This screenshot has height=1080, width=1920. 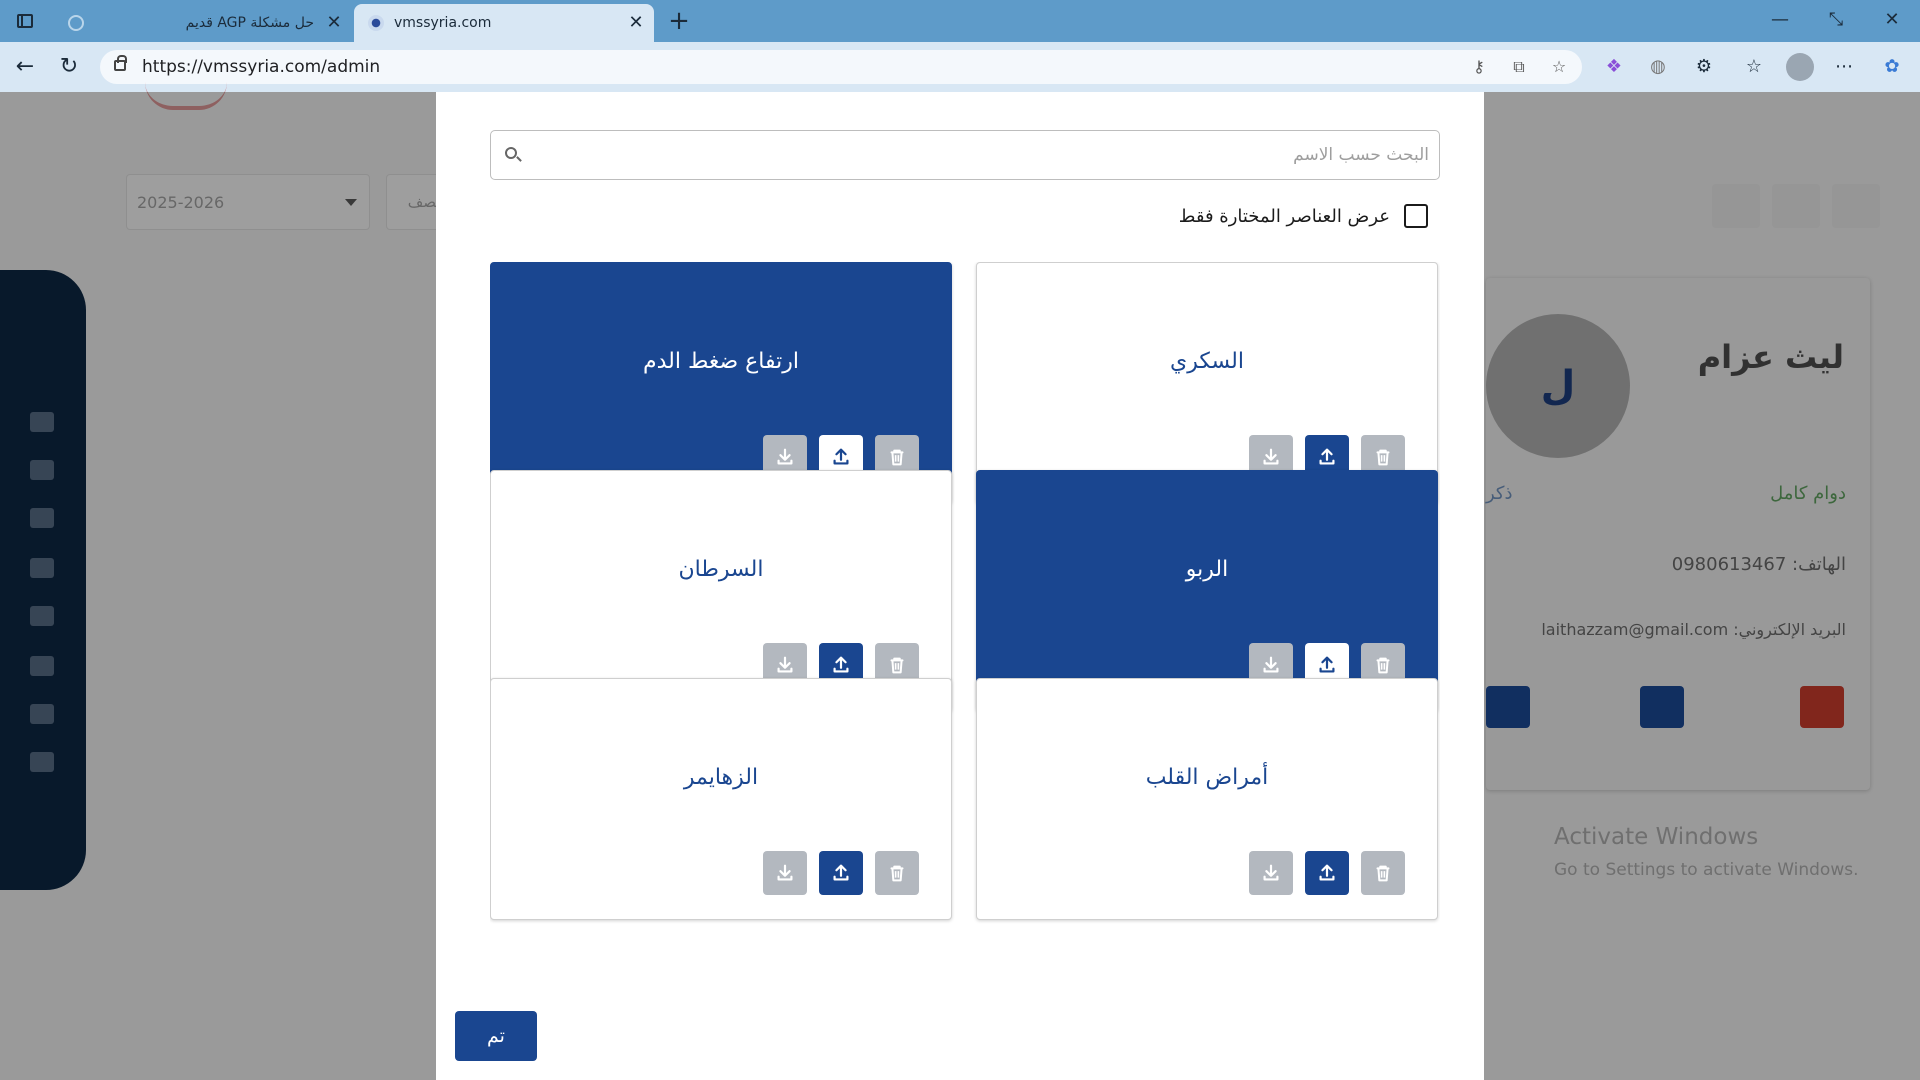 I want to click on reload-icon: ↻, so click(x=69, y=67).